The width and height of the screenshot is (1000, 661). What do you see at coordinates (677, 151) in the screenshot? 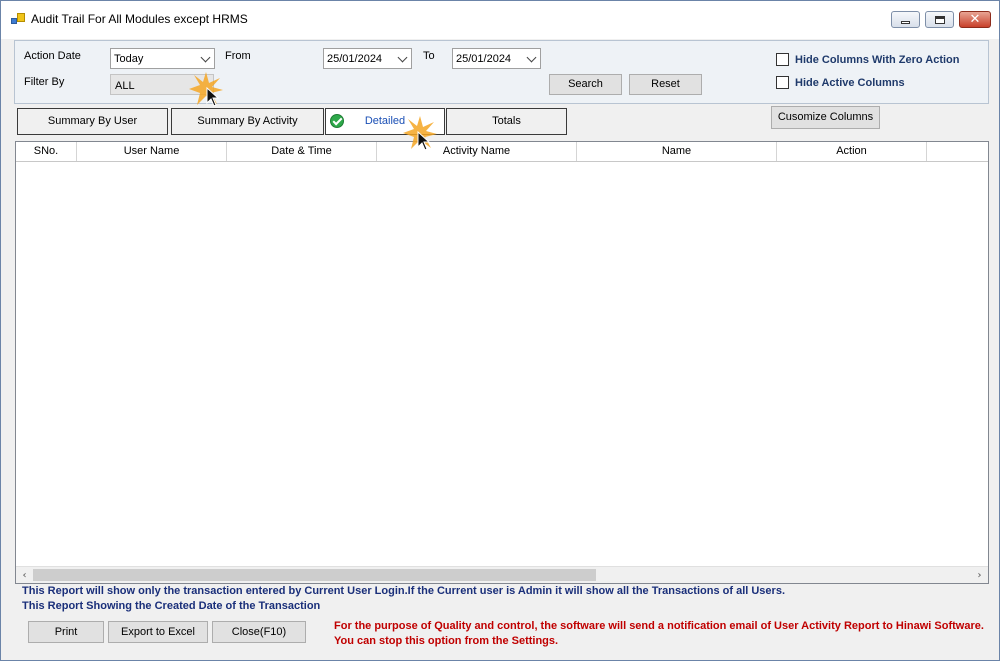
I see `column-header-name: Name` at bounding box center [677, 151].